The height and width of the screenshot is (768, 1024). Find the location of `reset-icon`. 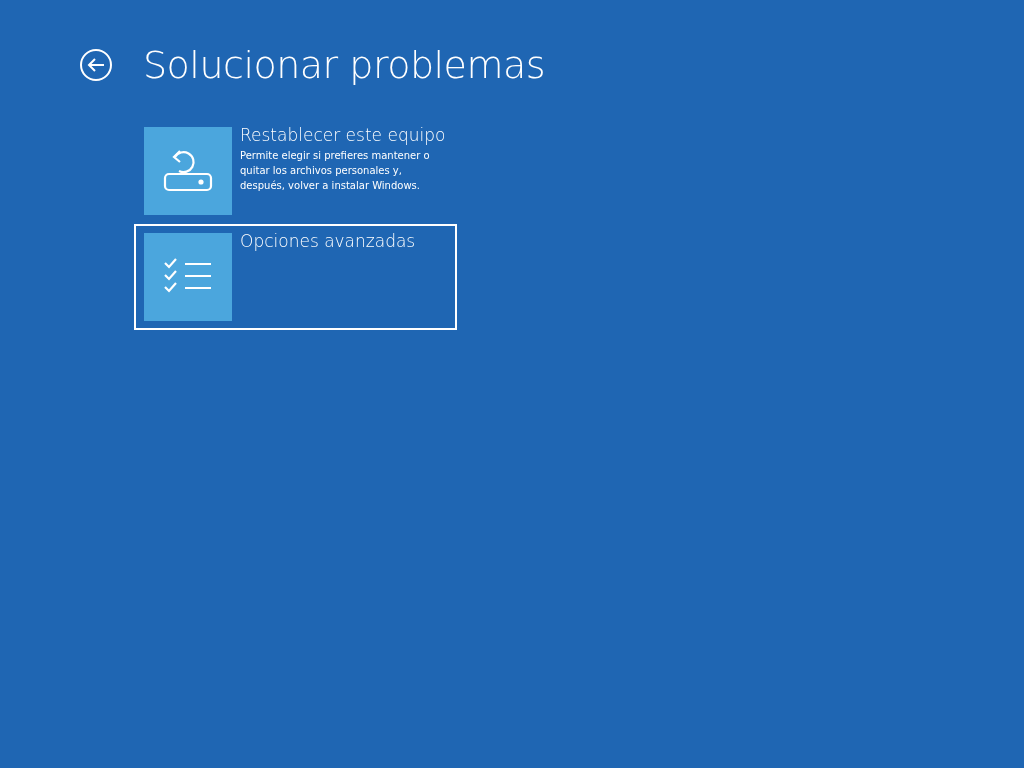

reset-icon is located at coordinates (188, 171).